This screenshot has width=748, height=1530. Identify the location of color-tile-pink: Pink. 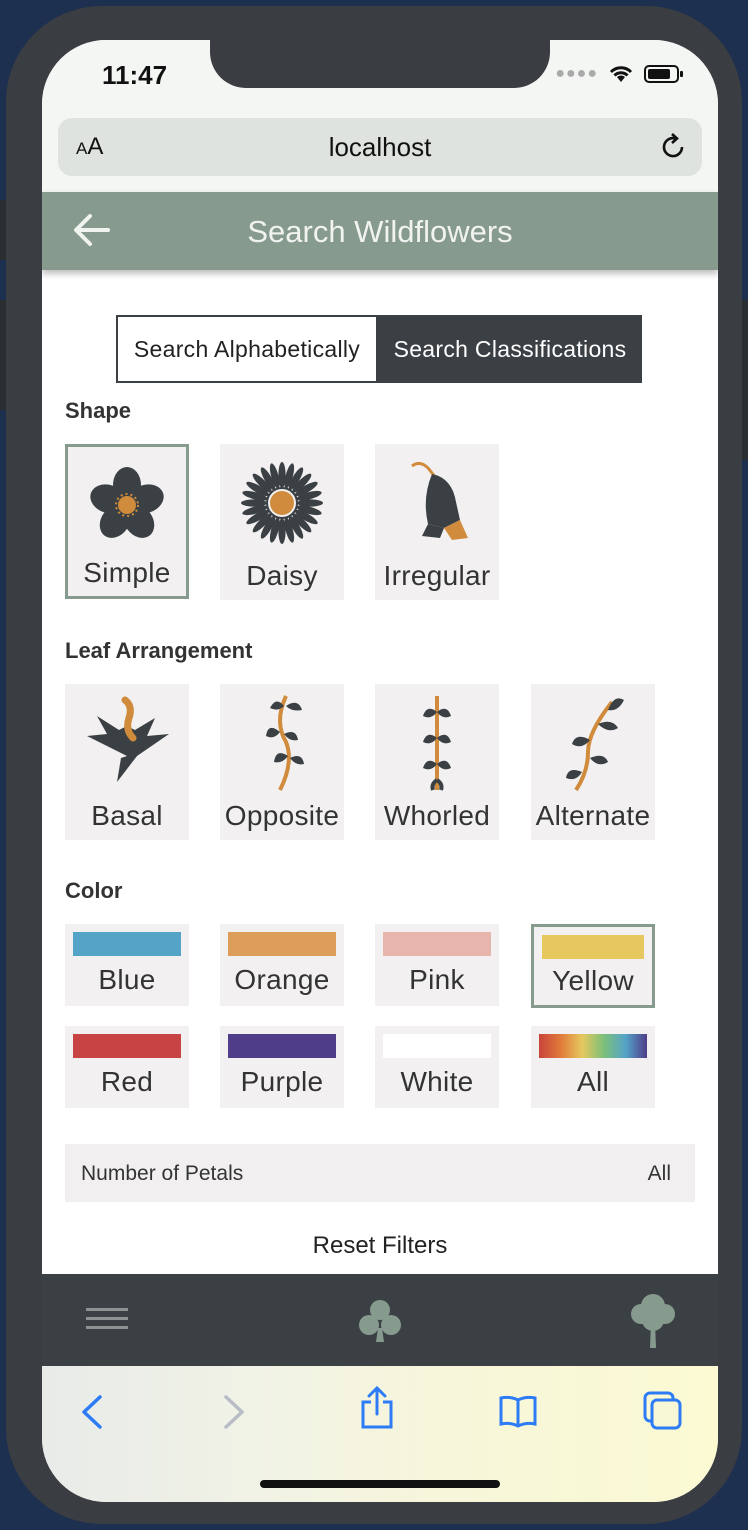
(437, 965).